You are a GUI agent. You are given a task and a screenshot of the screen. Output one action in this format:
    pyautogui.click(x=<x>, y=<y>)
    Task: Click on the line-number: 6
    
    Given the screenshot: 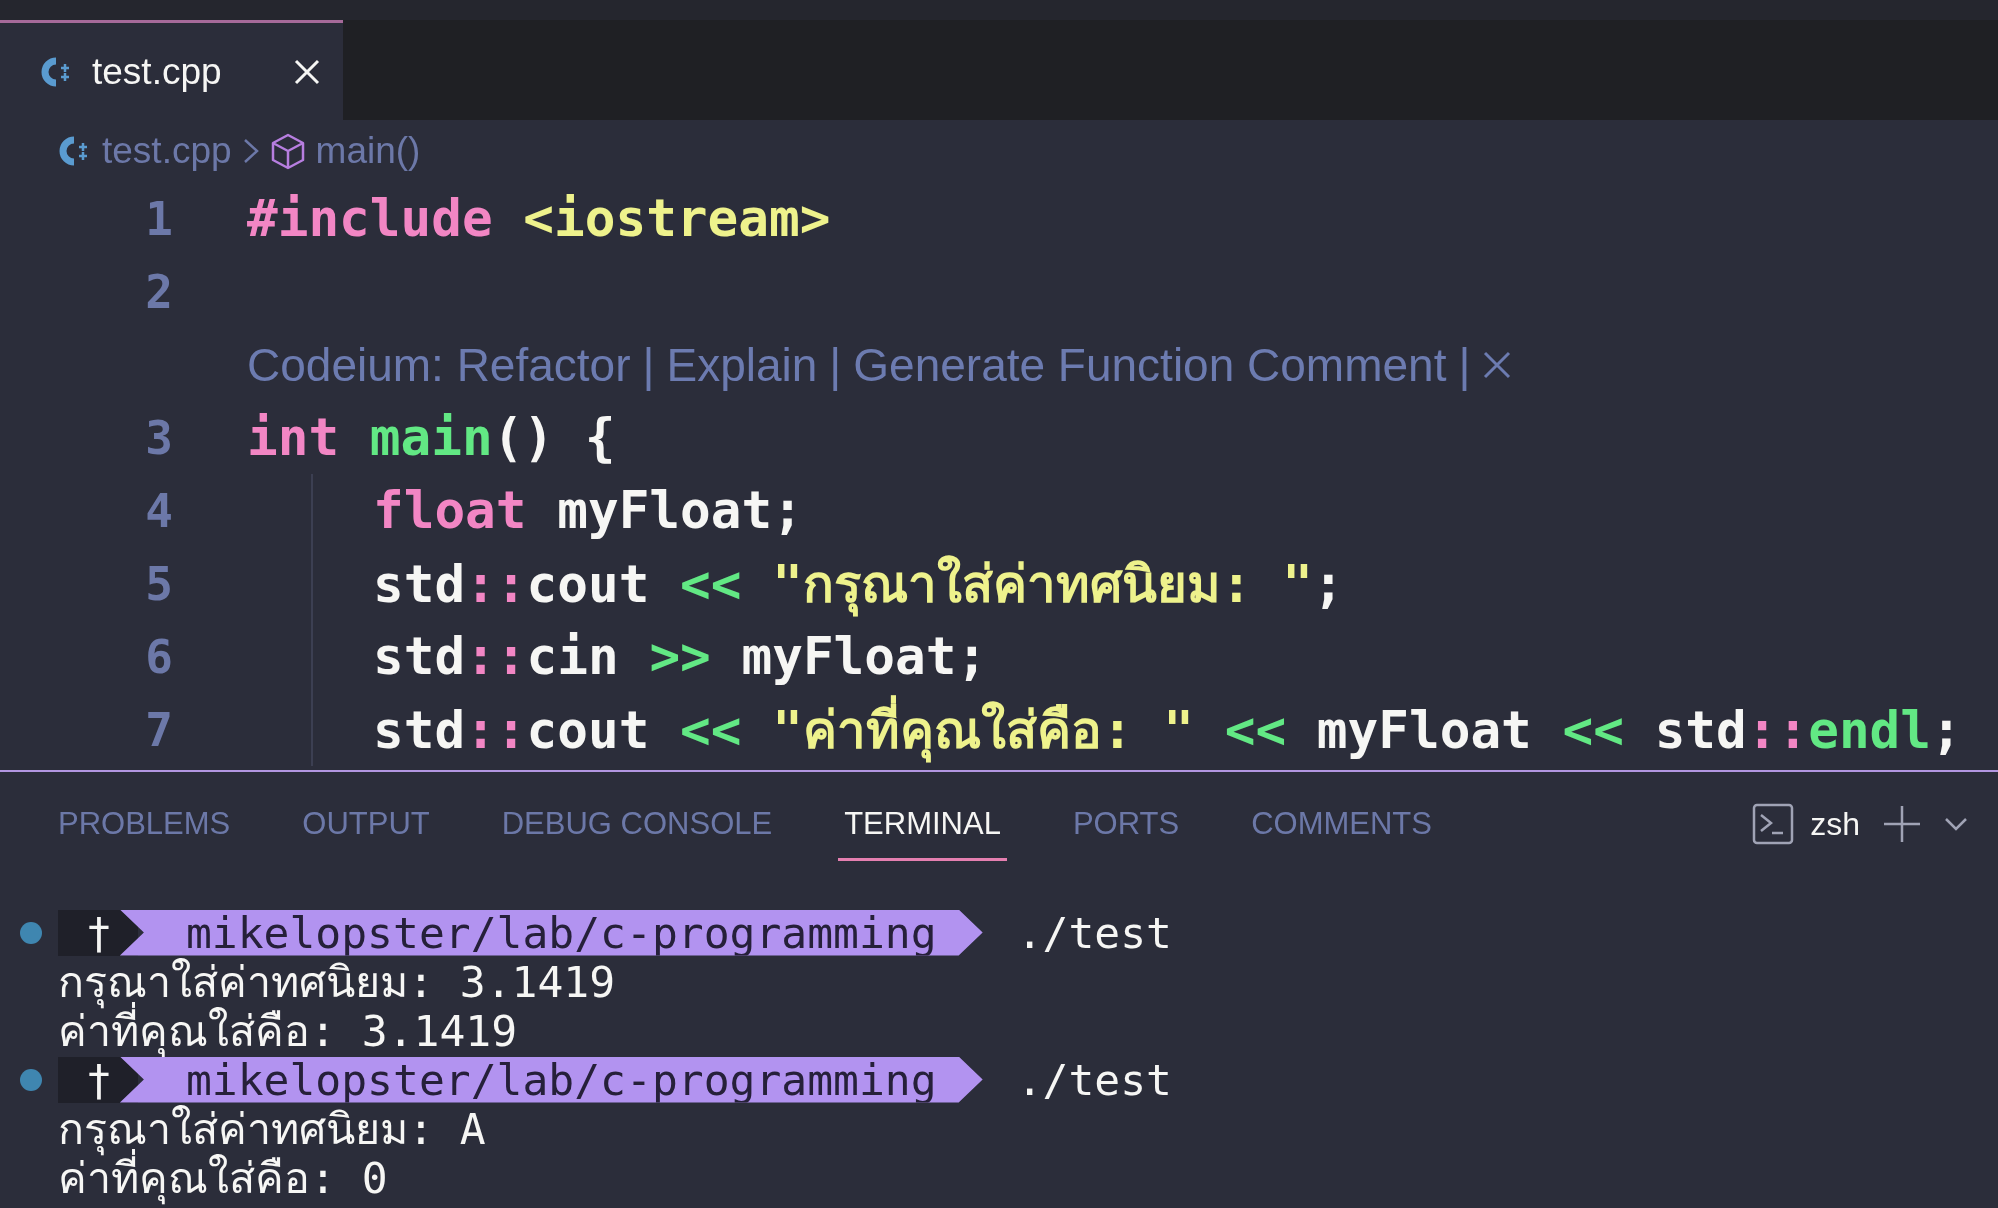 What is the action you would take?
    pyautogui.click(x=158, y=656)
    